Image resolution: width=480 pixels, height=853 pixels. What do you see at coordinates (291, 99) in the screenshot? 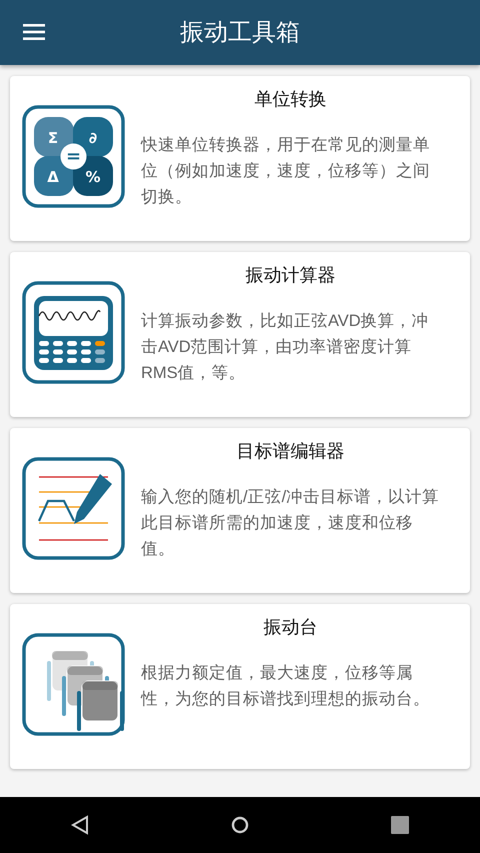
I see `tool-title: 单位转换` at bounding box center [291, 99].